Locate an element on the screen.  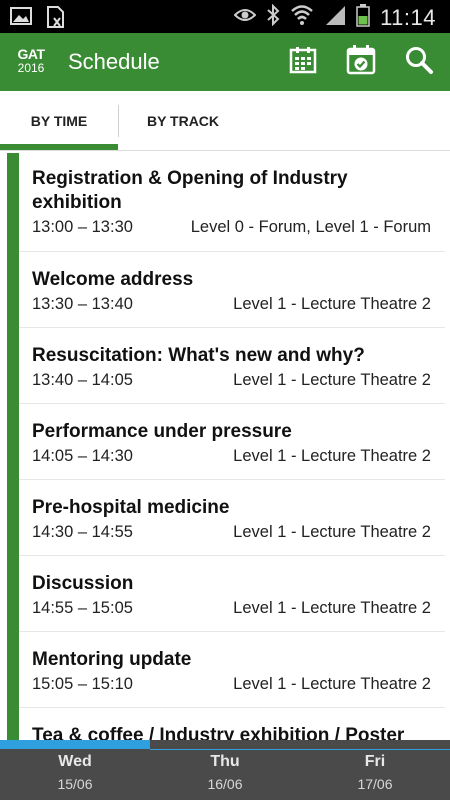
search-button is located at coordinates (419, 62).